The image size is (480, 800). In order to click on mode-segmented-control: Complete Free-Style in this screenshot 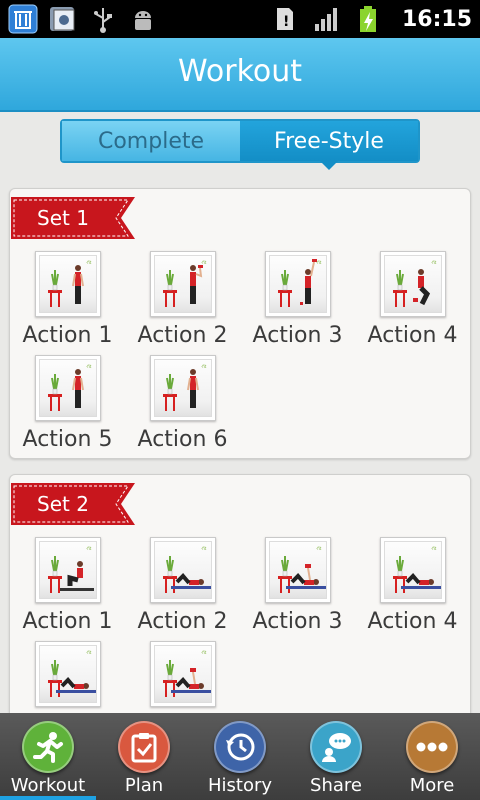, I will do `click(240, 144)`.